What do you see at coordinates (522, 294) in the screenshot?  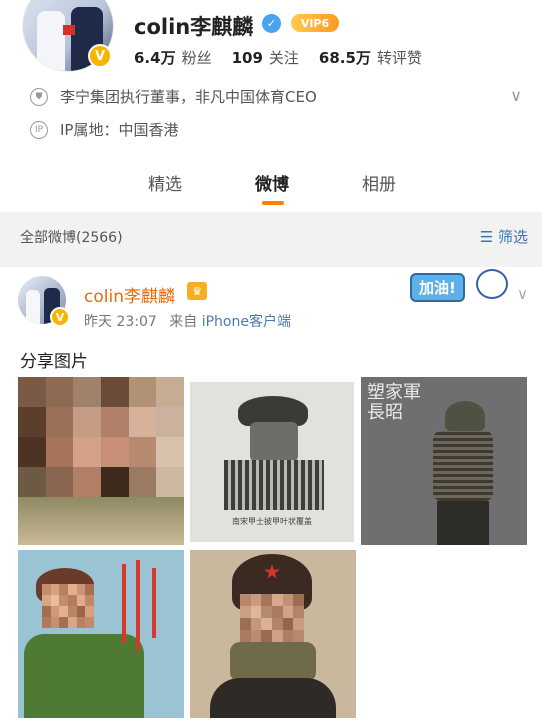 I see `post-menu-chevron-icon: ∨` at bounding box center [522, 294].